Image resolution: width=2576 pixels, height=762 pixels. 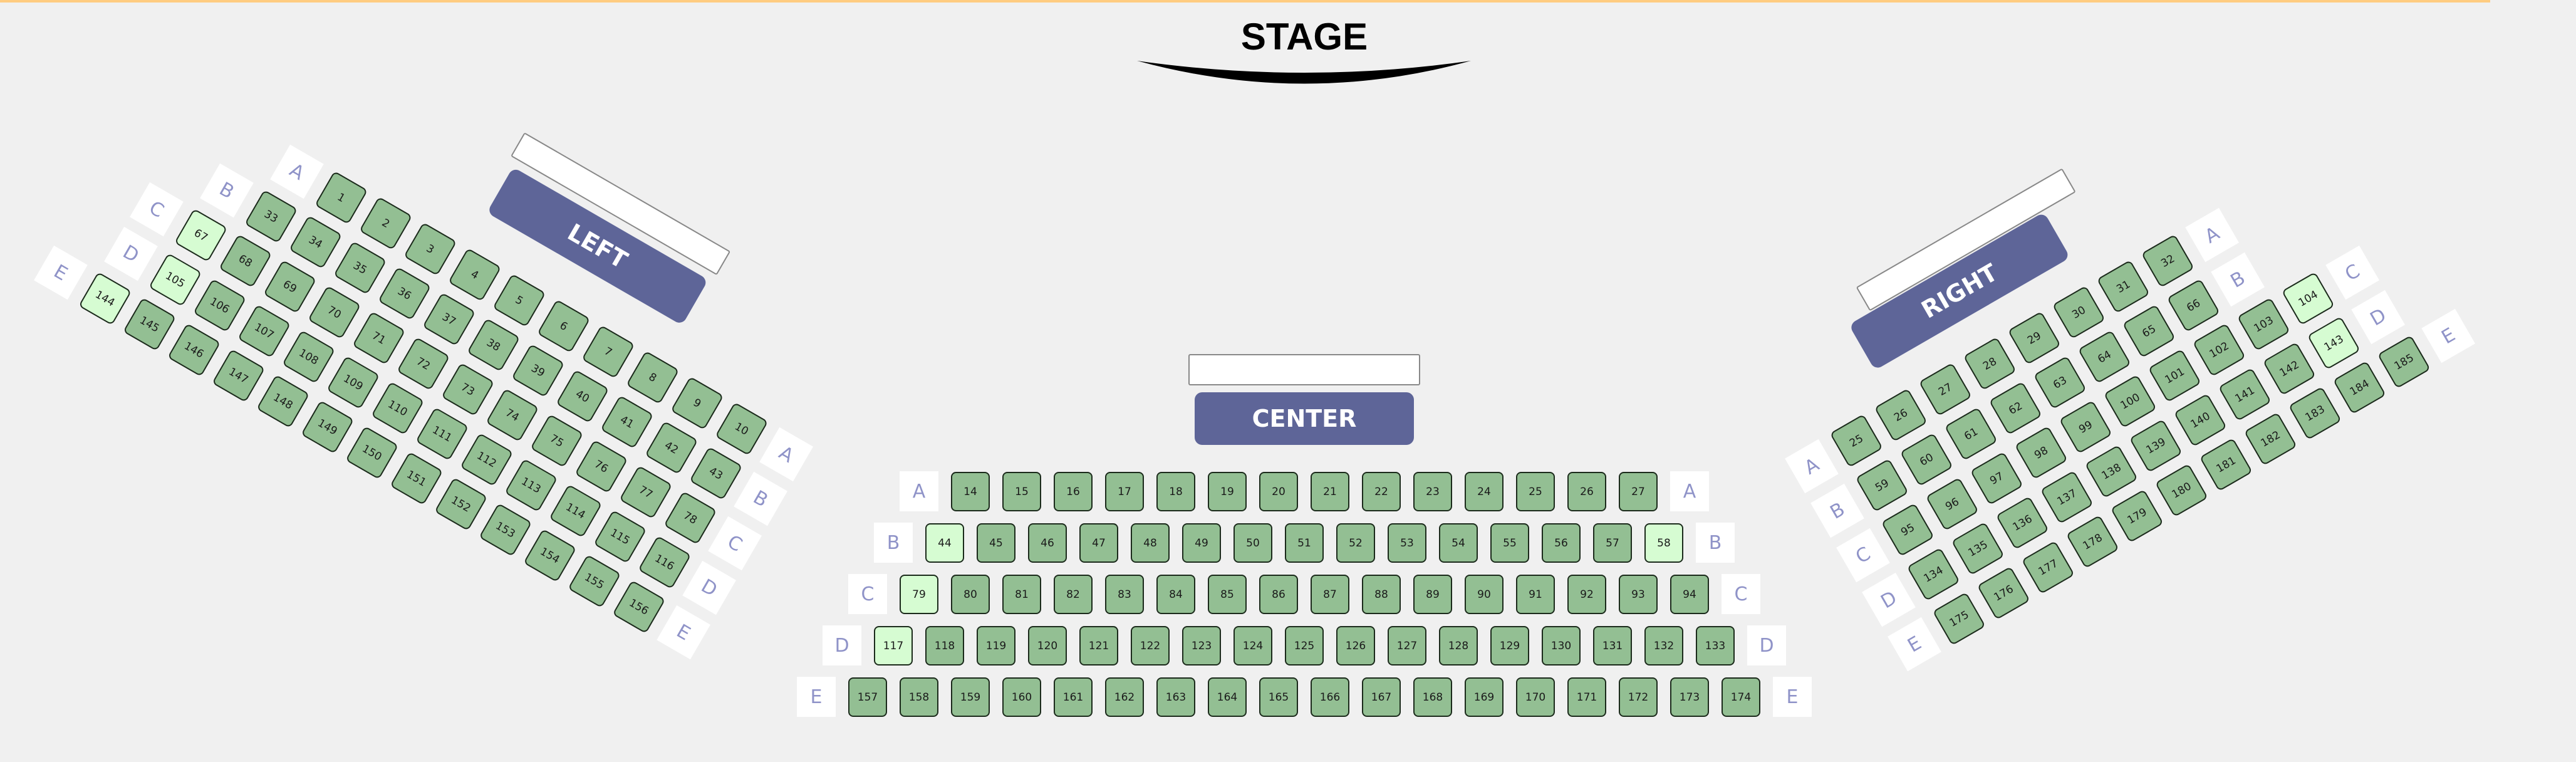 I want to click on seat-100: 100, so click(x=2130, y=401).